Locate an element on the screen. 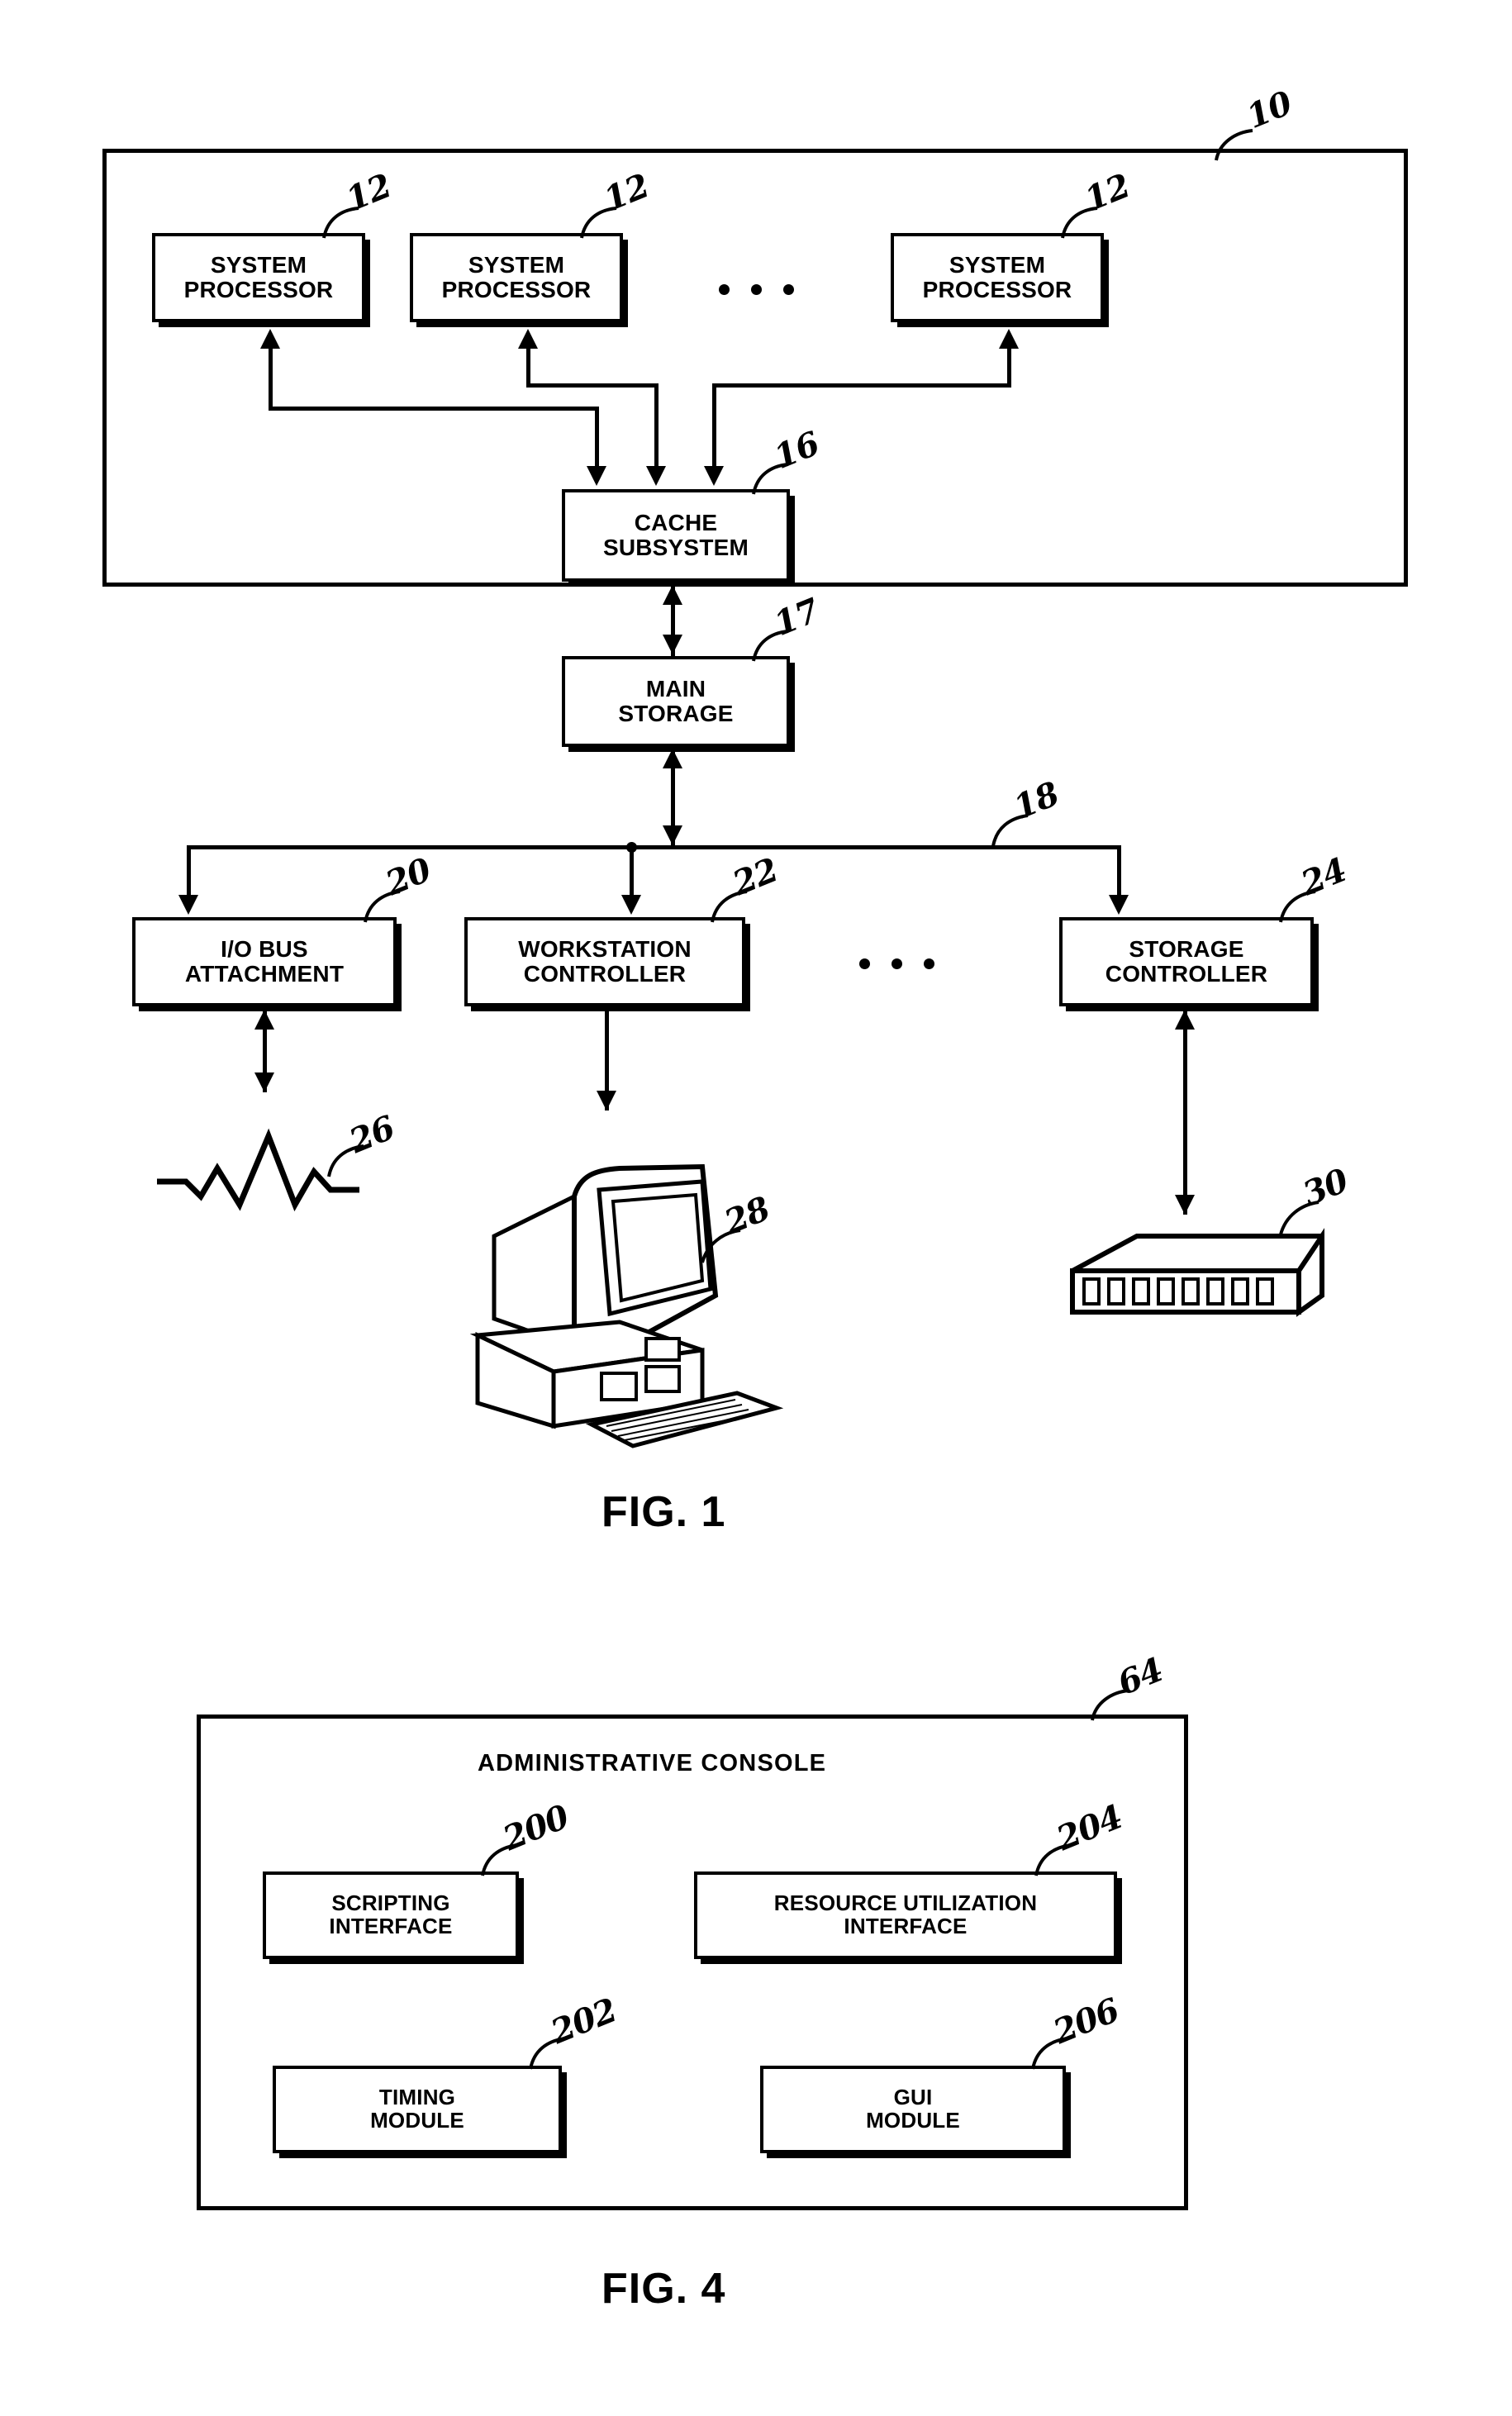 The height and width of the screenshot is (2416, 1512). scripting-interface-line1: SCRIPTING is located at coordinates (390, 1903).